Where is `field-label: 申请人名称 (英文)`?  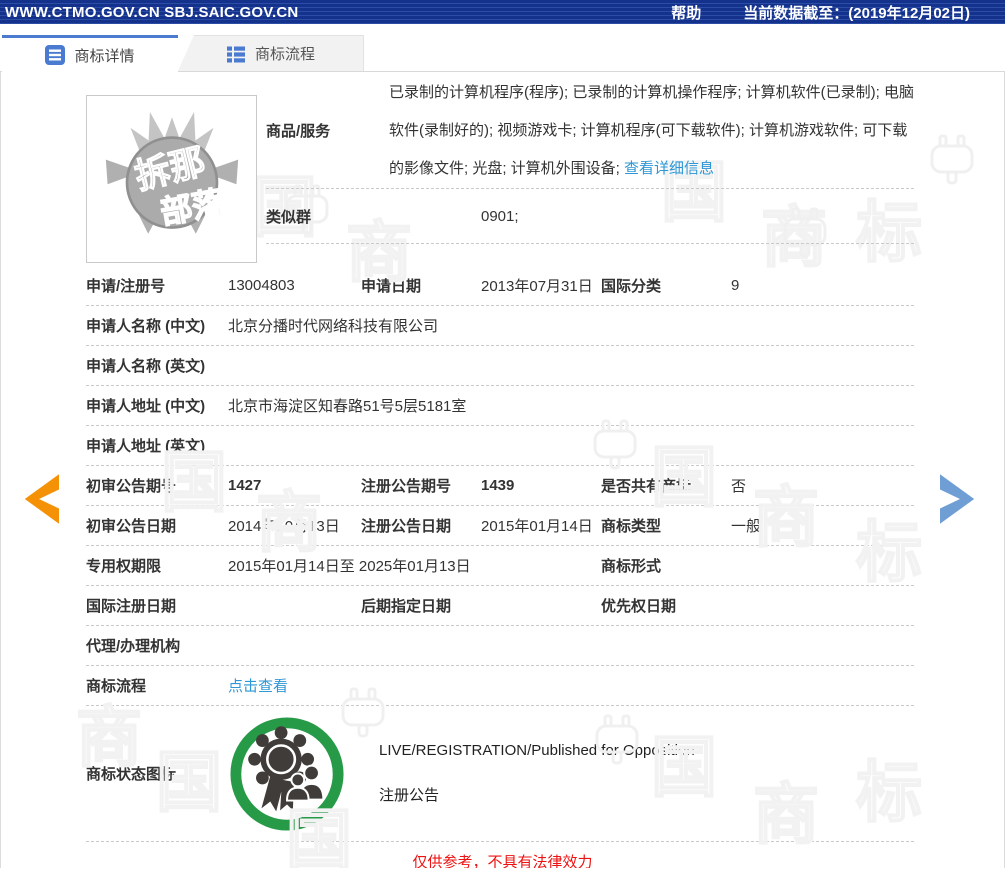 field-label: 申请人名称 (英文) is located at coordinates (146, 366).